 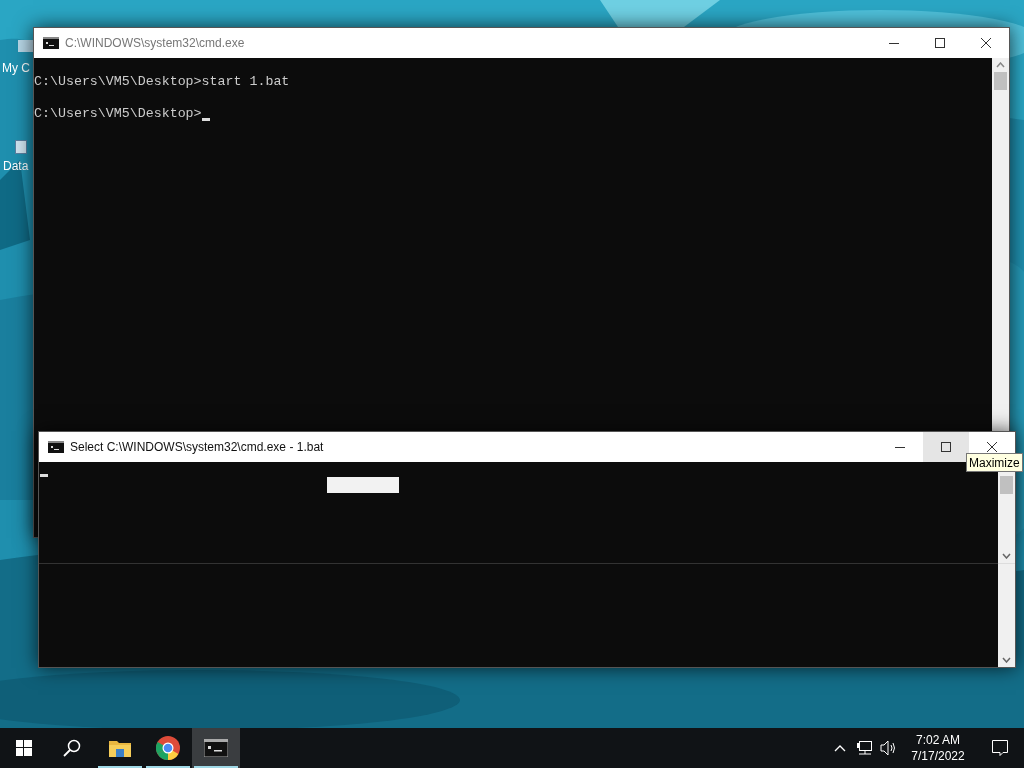 I want to click on console-line: C:\Users\VM5\Desktop>start 1.bat, so click(x=162, y=82).